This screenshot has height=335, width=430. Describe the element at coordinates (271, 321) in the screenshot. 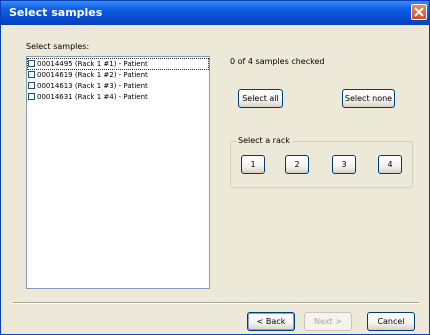

I see `back-button: < Back` at that location.